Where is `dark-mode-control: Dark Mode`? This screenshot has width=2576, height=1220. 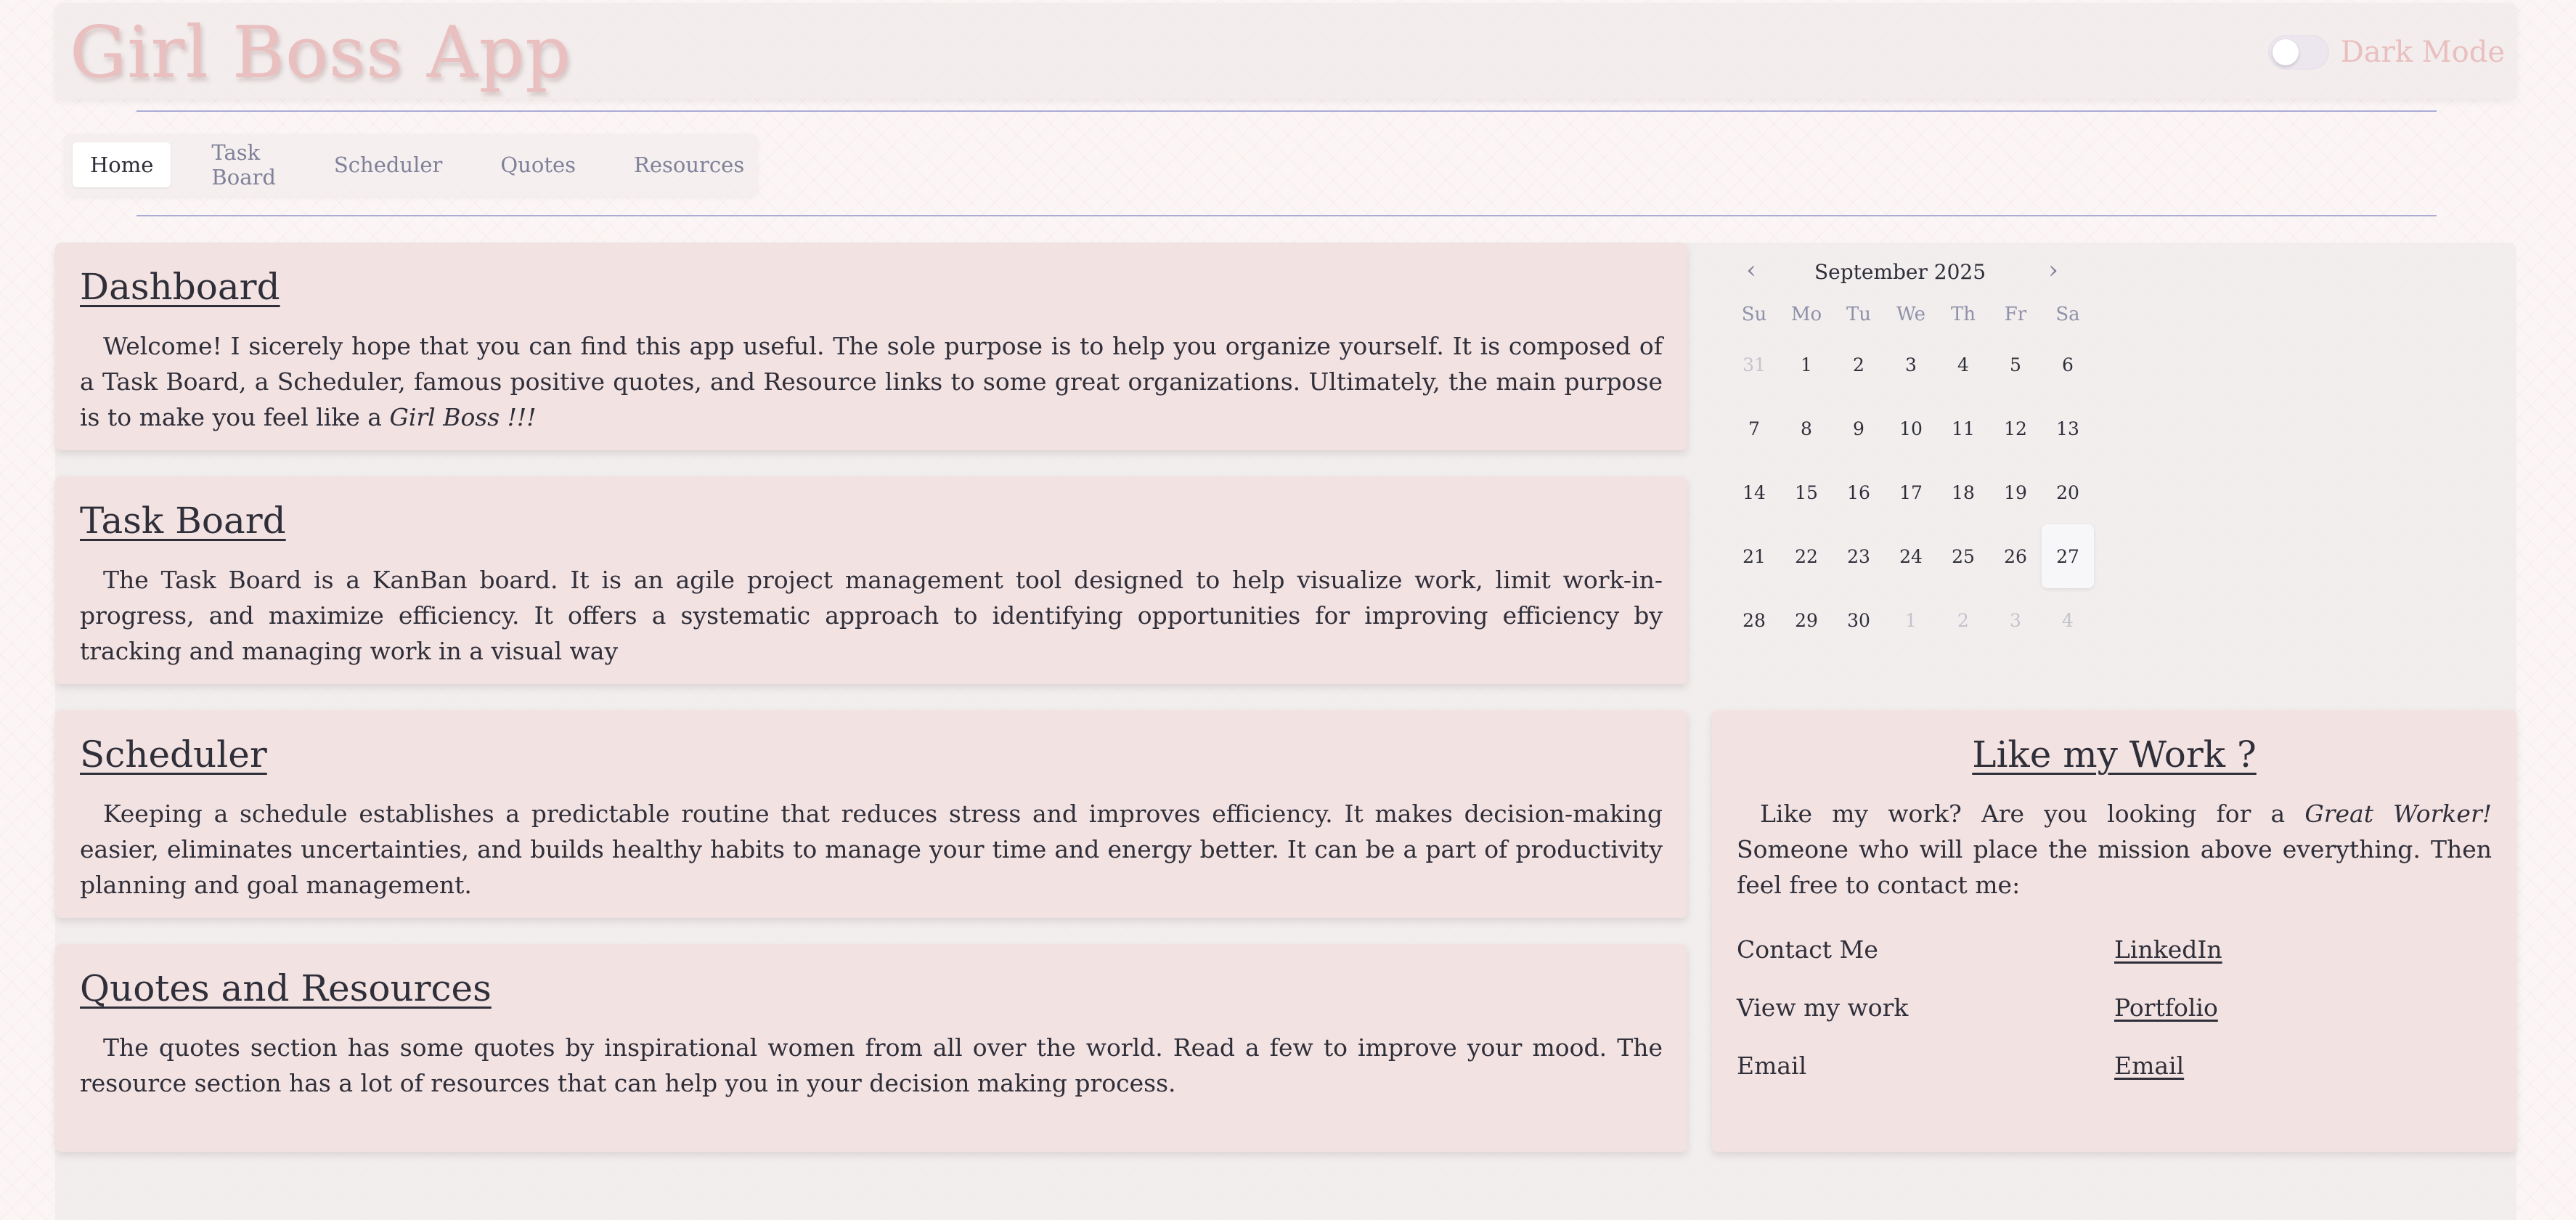 dark-mode-control: Dark Mode is located at coordinates (2386, 52).